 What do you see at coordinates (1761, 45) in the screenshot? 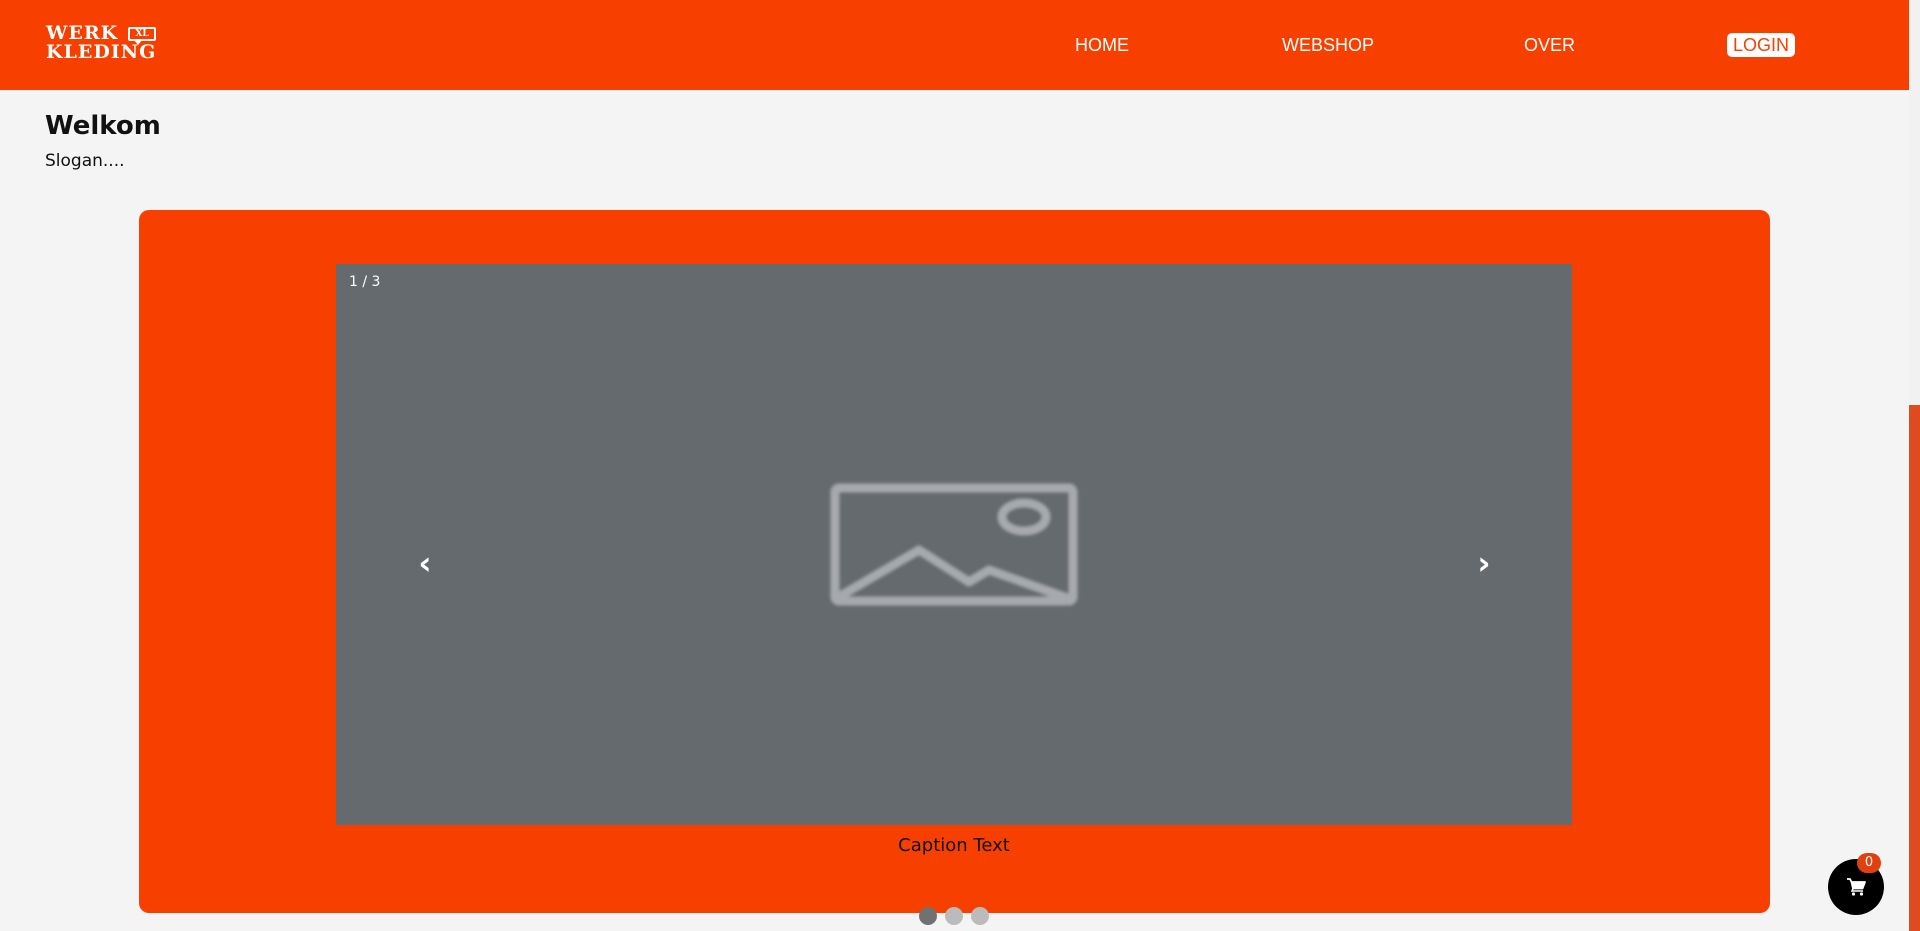
I see `login-button: LOGIN` at bounding box center [1761, 45].